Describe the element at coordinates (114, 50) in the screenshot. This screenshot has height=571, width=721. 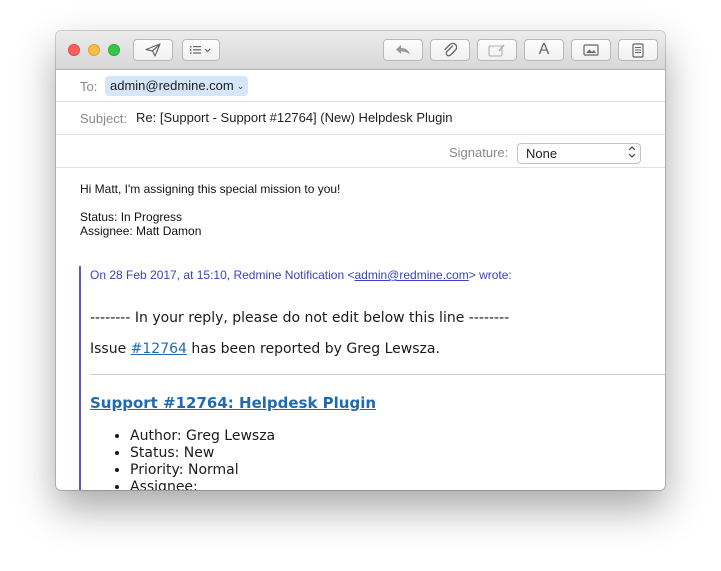
I see `zoom-window-button` at that location.